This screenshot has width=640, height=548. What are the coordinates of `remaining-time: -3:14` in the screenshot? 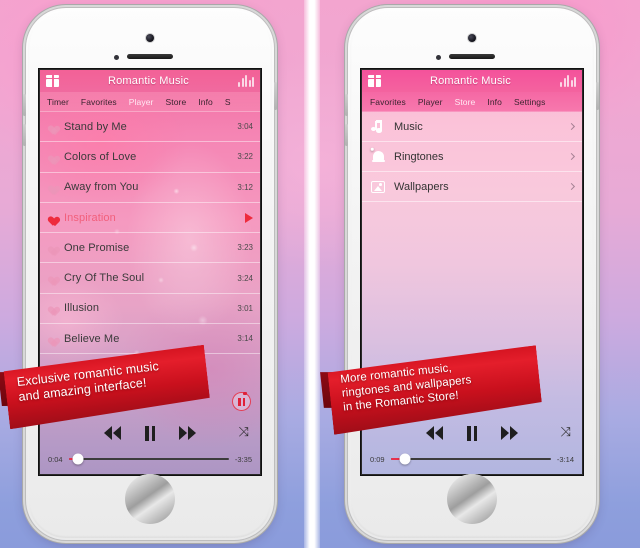 It's located at (565, 459).